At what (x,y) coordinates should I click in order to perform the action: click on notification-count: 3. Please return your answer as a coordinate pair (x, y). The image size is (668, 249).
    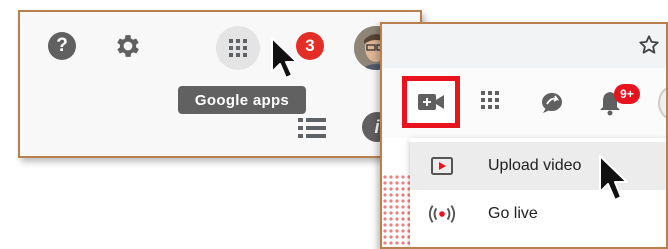
    Looking at the image, I should click on (310, 45).